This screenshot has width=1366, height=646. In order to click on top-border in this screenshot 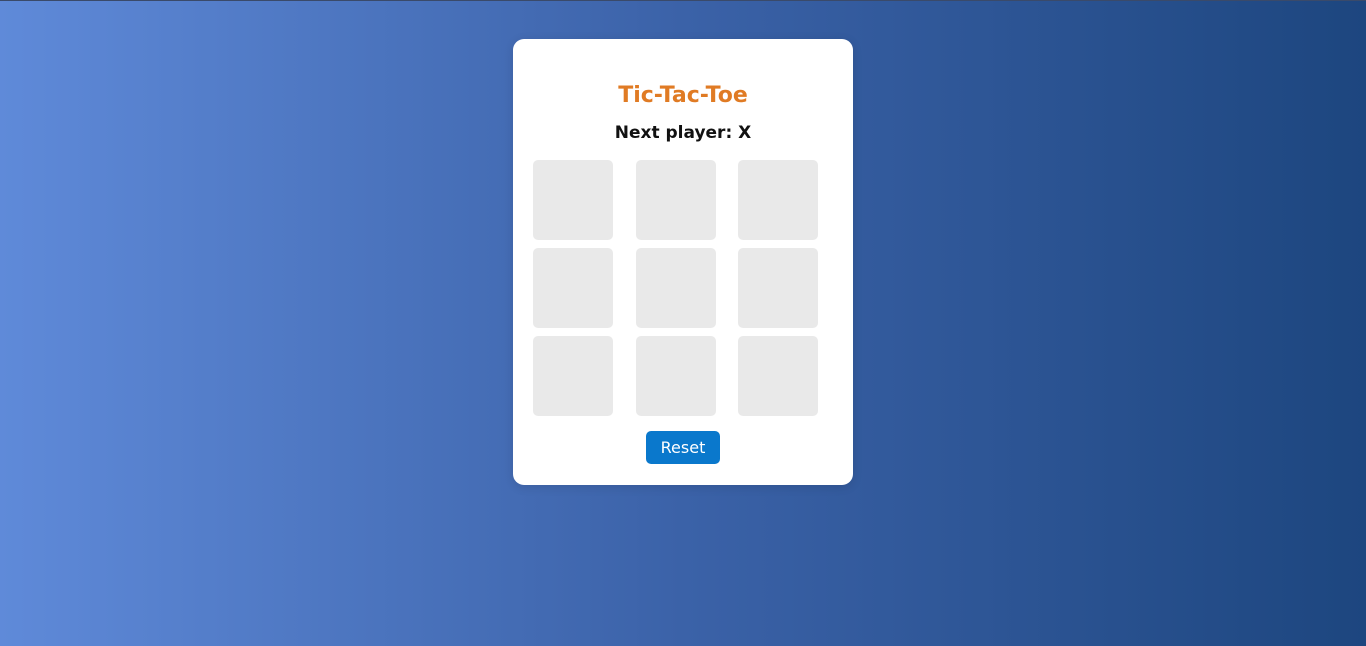, I will do `click(683, 0)`.